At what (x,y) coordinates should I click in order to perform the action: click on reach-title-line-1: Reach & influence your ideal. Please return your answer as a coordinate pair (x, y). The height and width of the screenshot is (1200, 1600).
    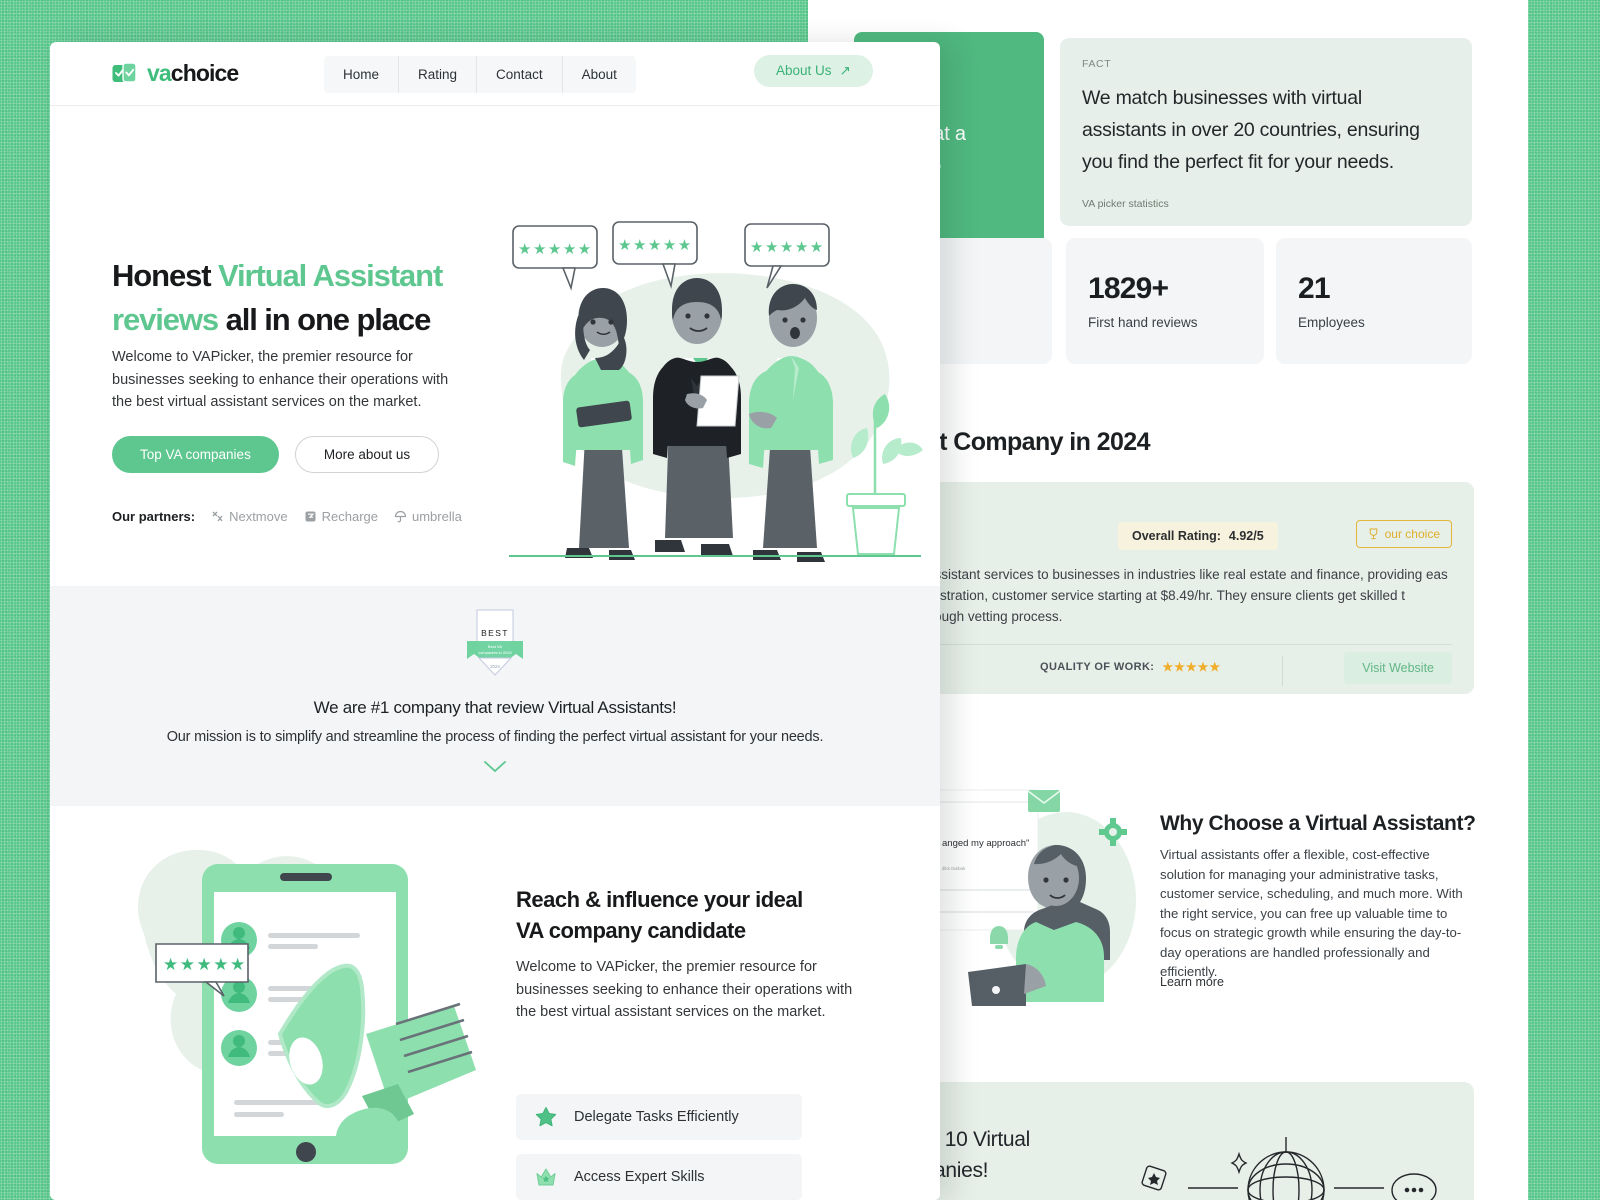
    Looking at the image, I should click on (659, 899).